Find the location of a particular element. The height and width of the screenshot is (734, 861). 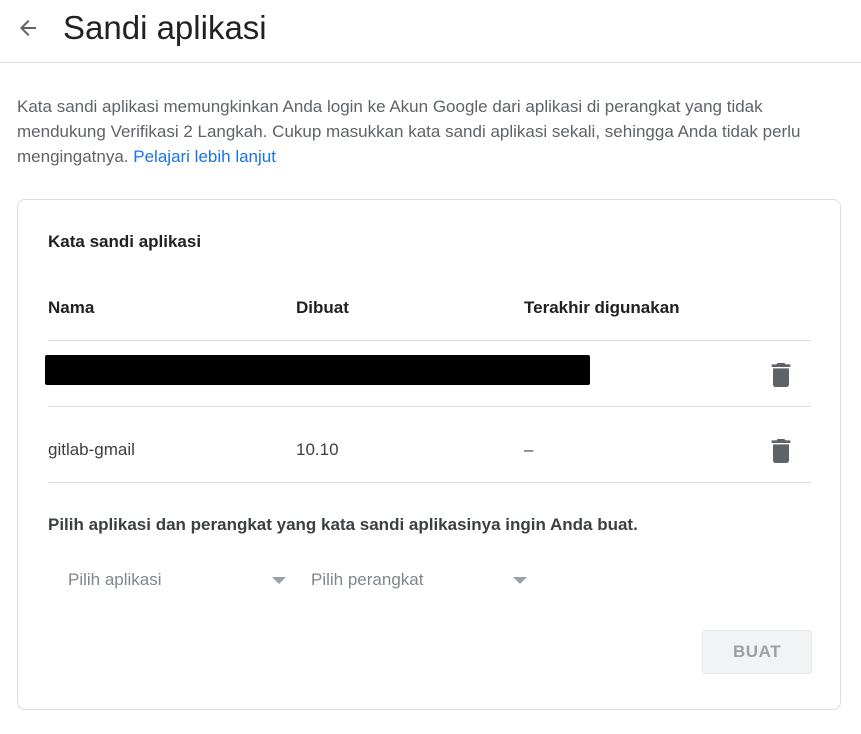

password-name: gitlab-gmail is located at coordinates (91, 449).